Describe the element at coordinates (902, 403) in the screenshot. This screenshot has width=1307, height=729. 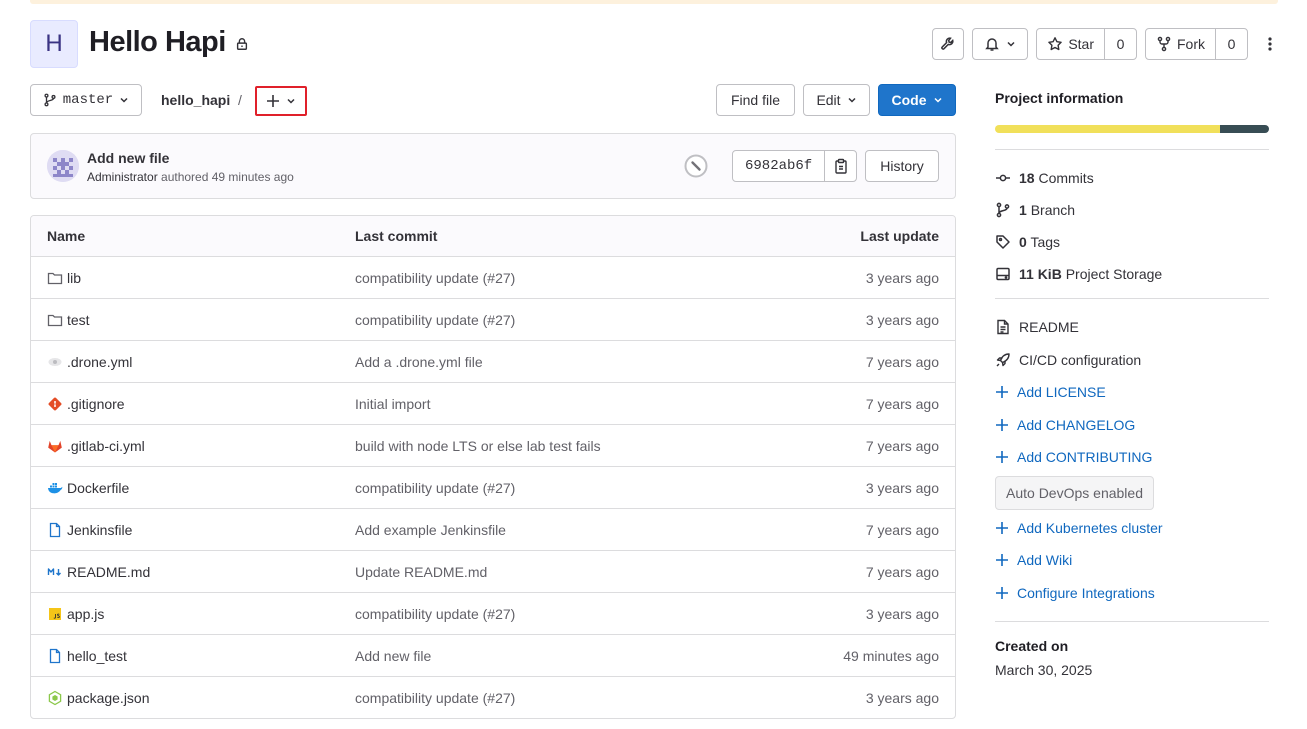
I see `file-last-update: 7 years ago` at that location.